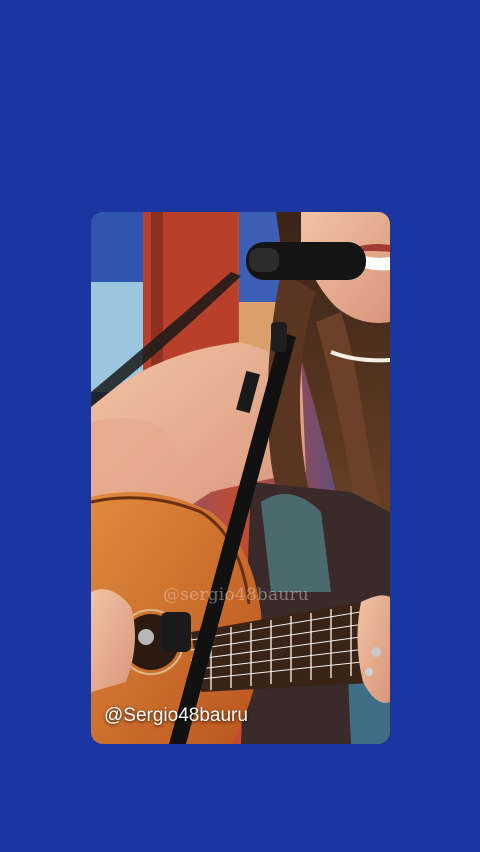 The image size is (480, 852). What do you see at coordinates (176, 716) in the screenshot?
I see `creator-handle: @Sergio48bauru` at bounding box center [176, 716].